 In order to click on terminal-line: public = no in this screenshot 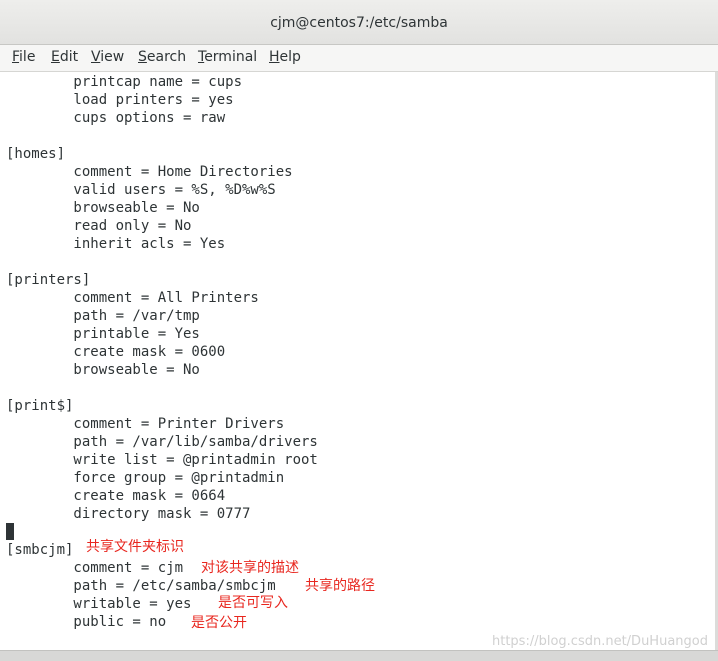, I will do `click(86, 622)`.